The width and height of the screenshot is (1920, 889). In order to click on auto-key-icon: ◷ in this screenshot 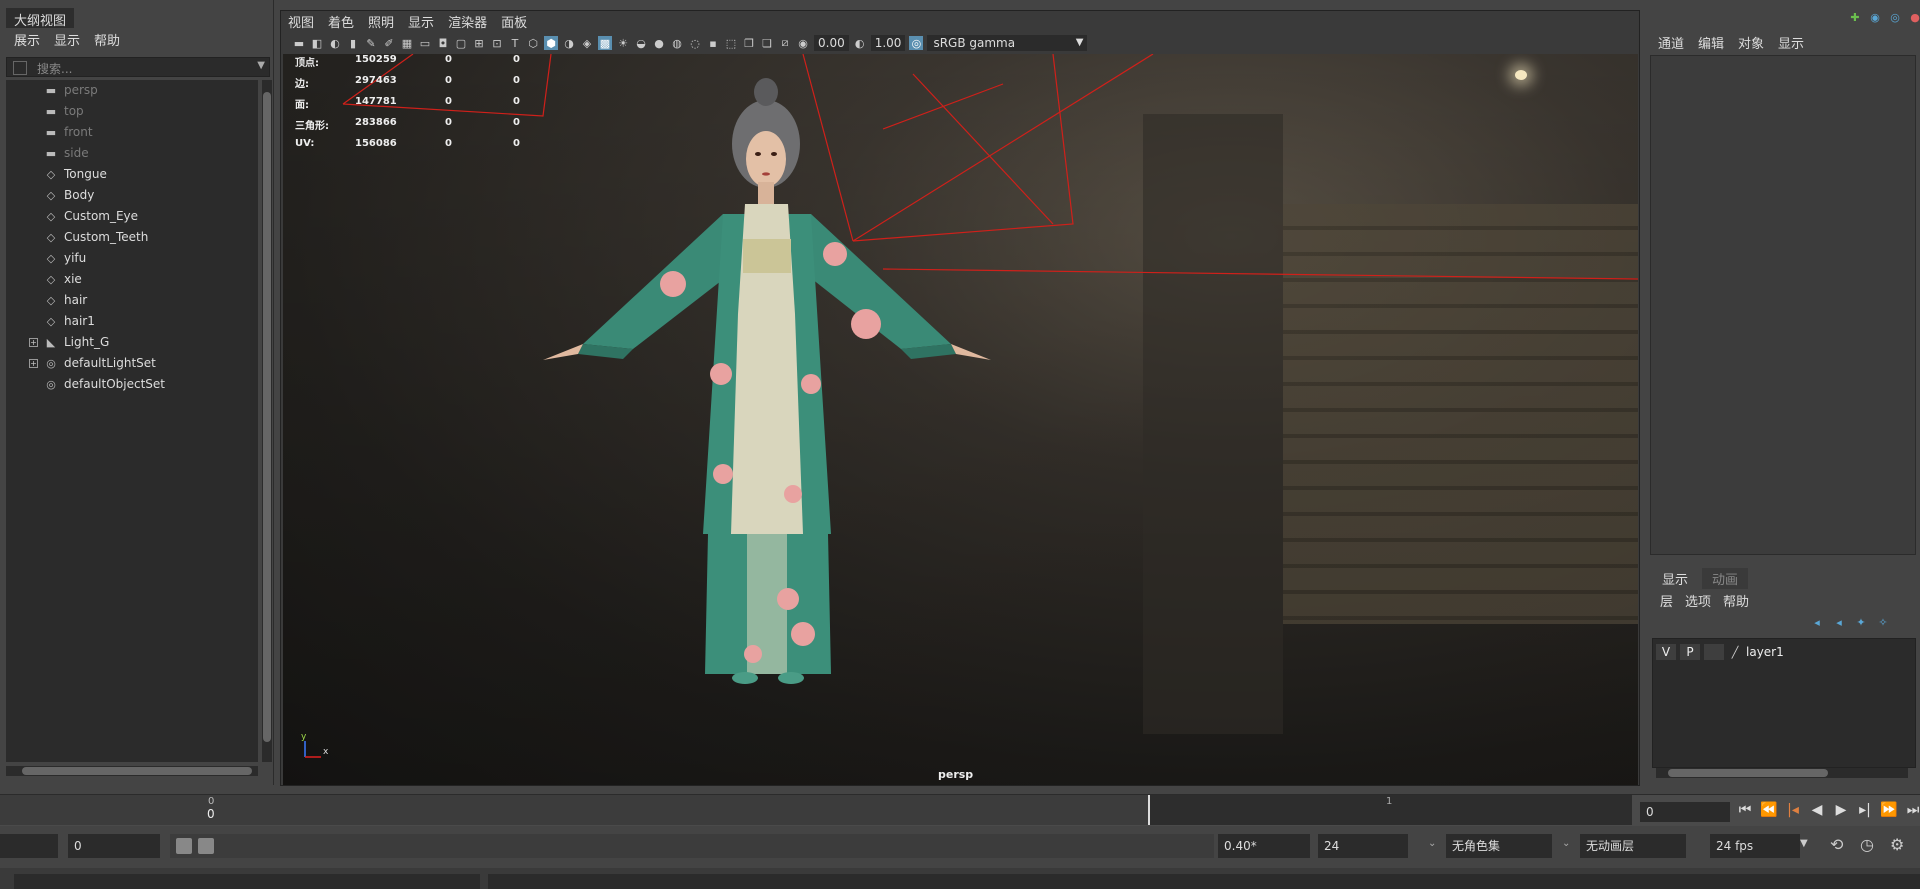, I will do `click(1867, 844)`.